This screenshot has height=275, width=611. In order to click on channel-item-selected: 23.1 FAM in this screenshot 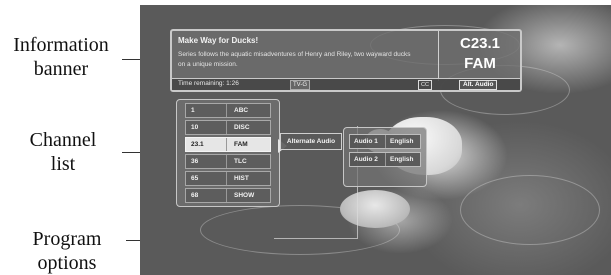, I will do `click(236, 145)`.